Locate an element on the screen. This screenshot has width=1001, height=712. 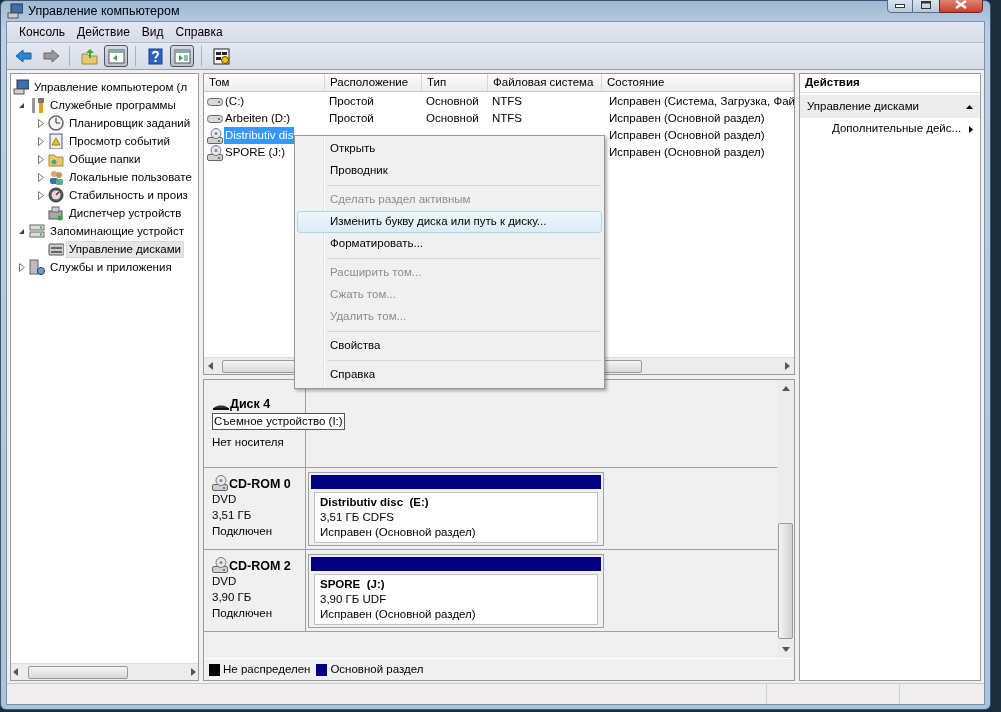
tree-item: Управление дисками is located at coordinates (125, 249).